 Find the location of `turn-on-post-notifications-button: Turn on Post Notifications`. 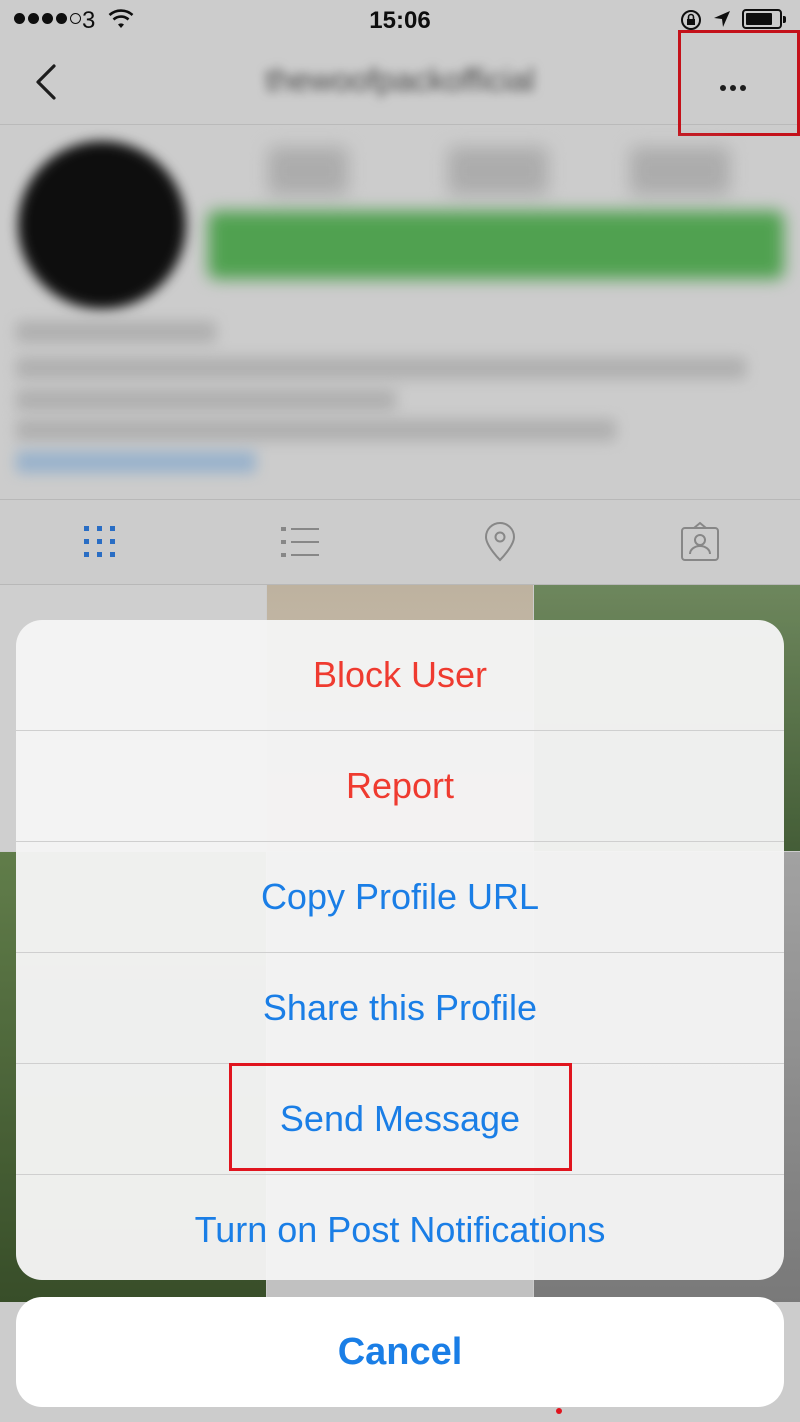

turn-on-post-notifications-button: Turn on Post Notifications is located at coordinates (400, 1227).